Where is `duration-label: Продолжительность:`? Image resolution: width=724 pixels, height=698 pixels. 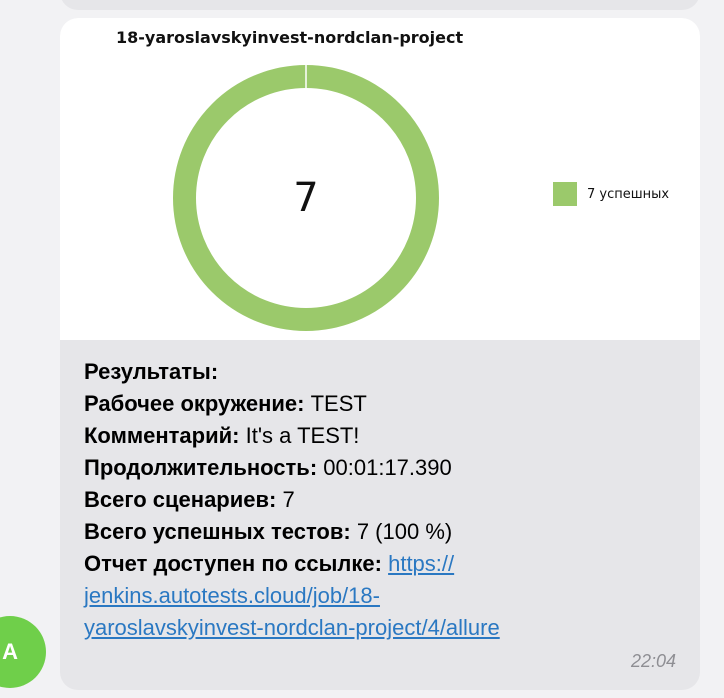 duration-label: Продолжительность: is located at coordinates (201, 467).